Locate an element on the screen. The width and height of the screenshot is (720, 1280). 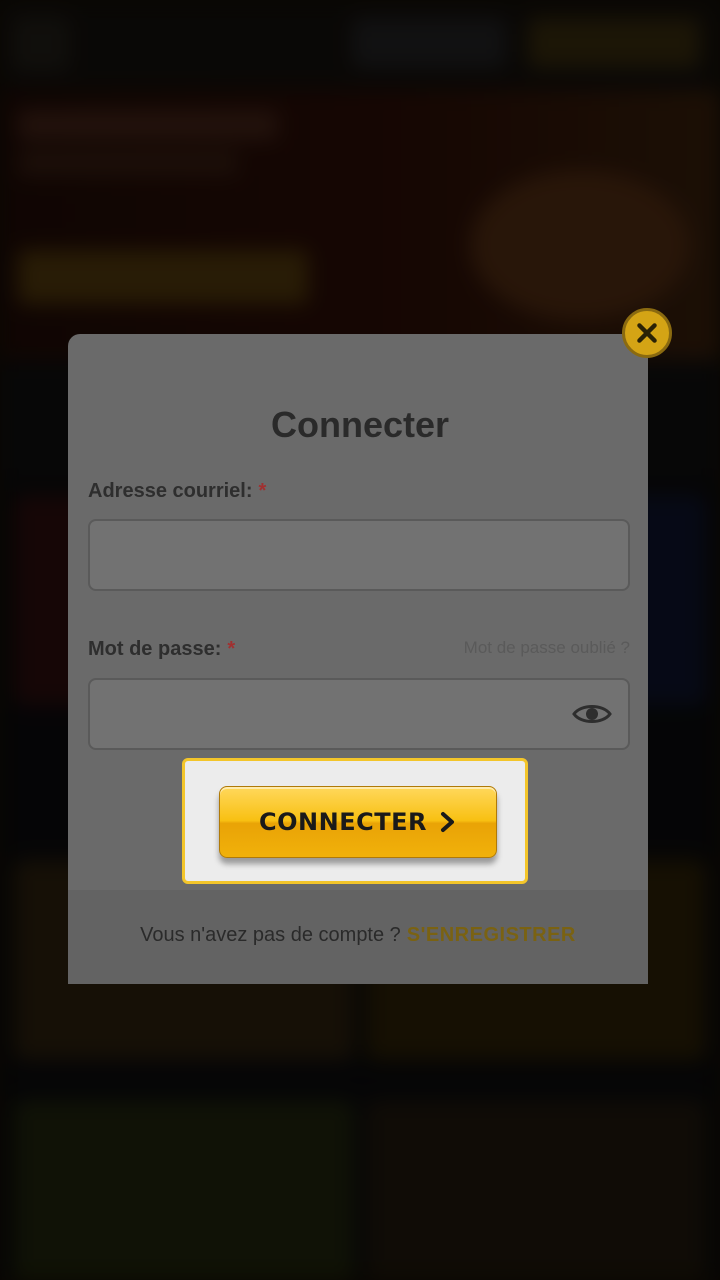
connect-button: CONNECTER is located at coordinates (358, 822).